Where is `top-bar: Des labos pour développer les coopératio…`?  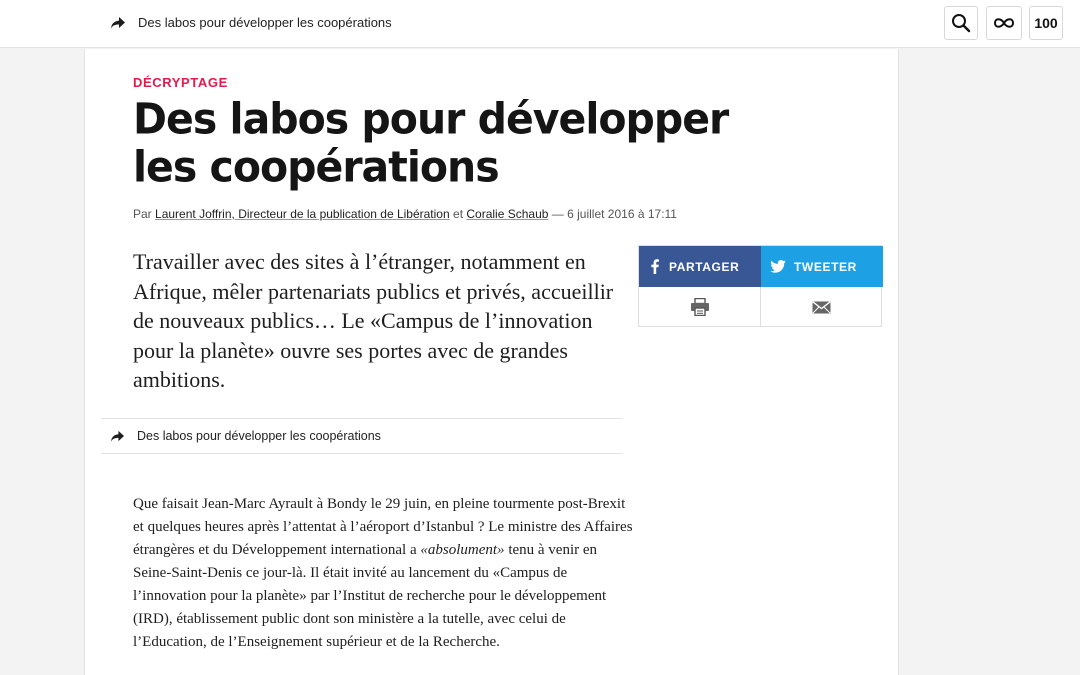 top-bar: Des labos pour développer les coopératio… is located at coordinates (540, 24).